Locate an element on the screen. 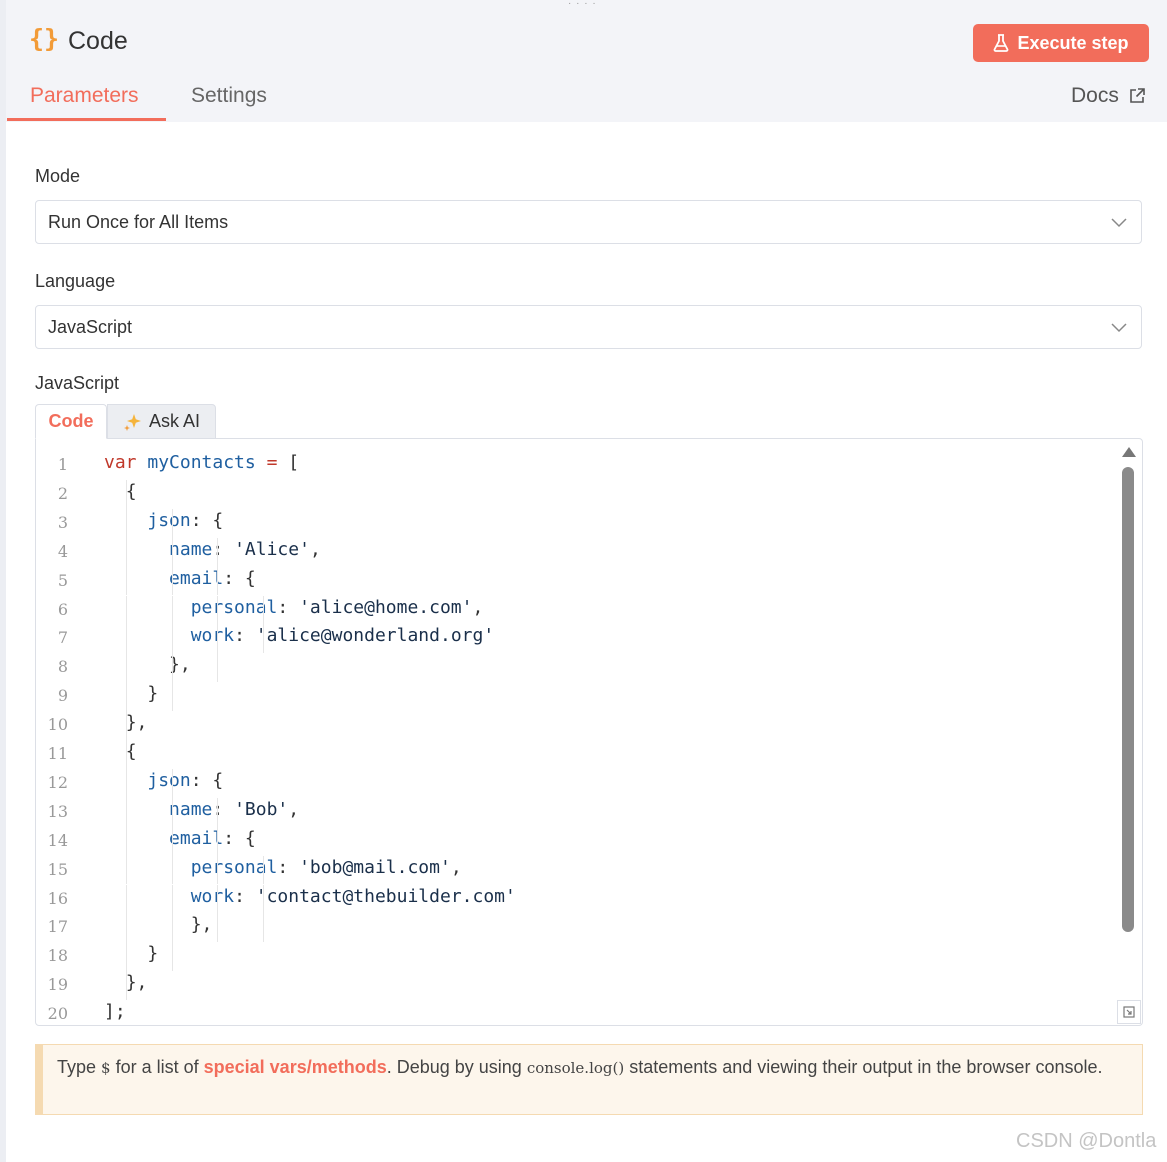  scroll-up-arrow-icon is located at coordinates (1129, 452).